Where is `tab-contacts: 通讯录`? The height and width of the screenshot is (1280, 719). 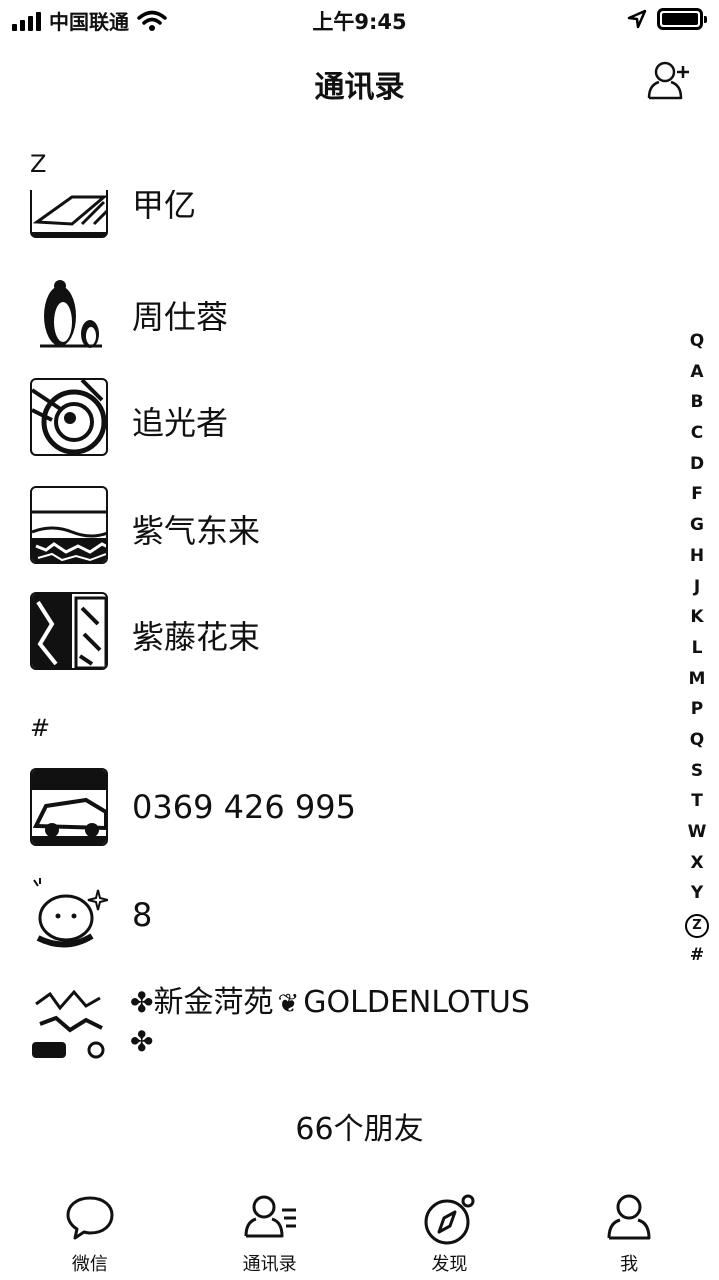 tab-contacts: 通讯录 is located at coordinates (270, 1230).